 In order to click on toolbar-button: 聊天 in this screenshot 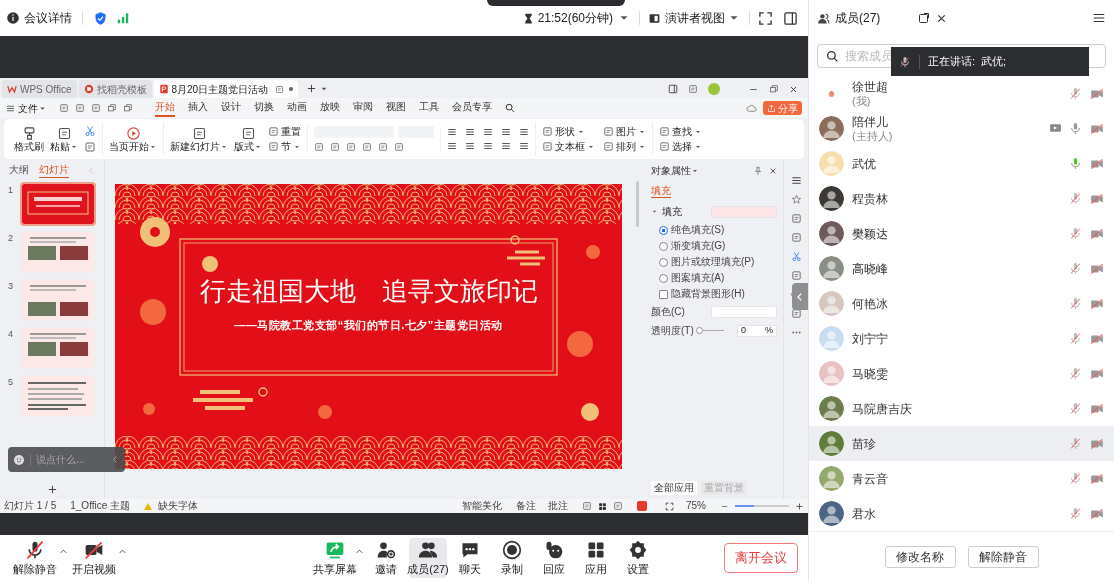, I will do `click(470, 558)`.